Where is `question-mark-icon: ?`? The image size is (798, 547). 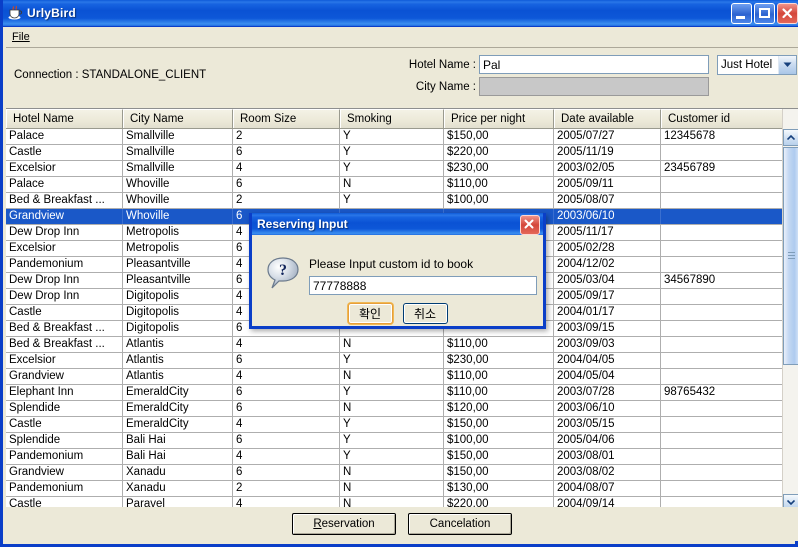 question-mark-icon: ? is located at coordinates (284, 273).